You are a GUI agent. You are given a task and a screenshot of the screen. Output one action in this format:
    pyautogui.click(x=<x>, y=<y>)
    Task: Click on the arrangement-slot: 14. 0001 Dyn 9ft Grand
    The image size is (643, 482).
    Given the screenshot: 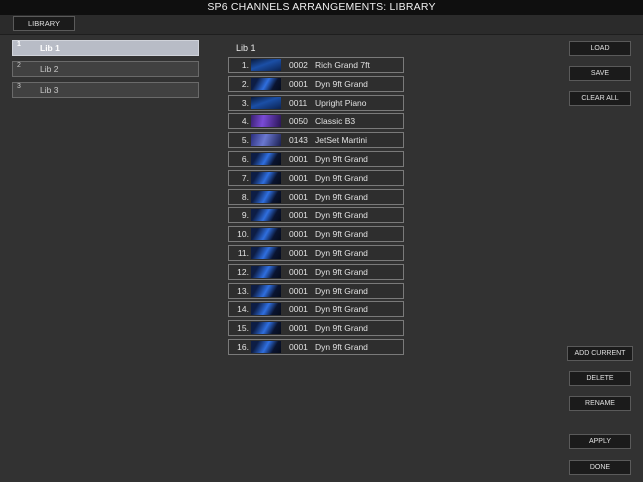 What is the action you would take?
    pyautogui.click(x=316, y=309)
    